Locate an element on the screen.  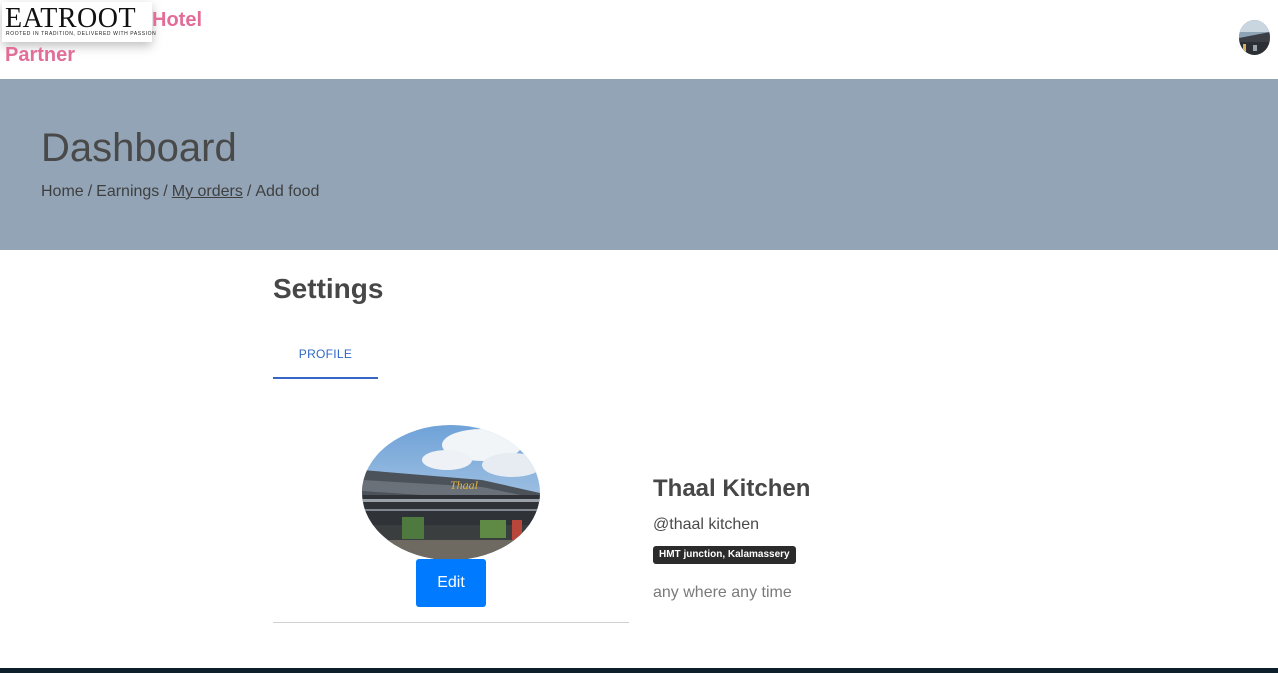
breadcrumb-my-orders-link: My orders is located at coordinates (207, 191).